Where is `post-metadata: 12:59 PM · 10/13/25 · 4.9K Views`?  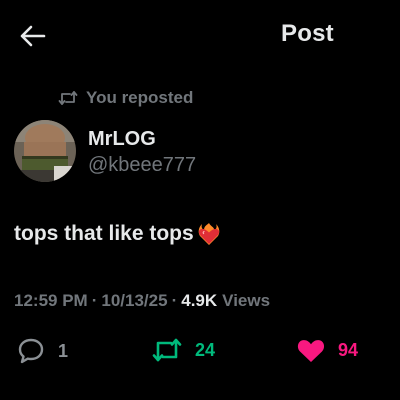
post-metadata: 12:59 PM · 10/13/25 · 4.9K Views is located at coordinates (142, 301).